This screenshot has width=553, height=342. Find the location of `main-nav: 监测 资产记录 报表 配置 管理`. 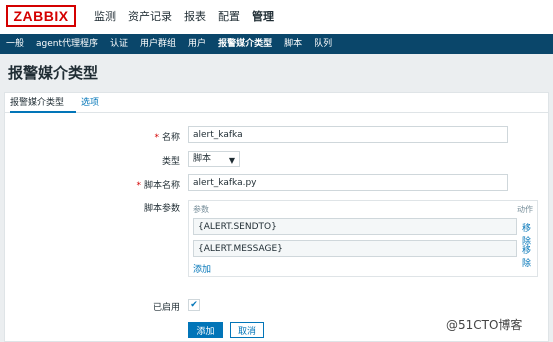

main-nav: 监测 资产记录 报表 配置 管理 is located at coordinates (184, 17).